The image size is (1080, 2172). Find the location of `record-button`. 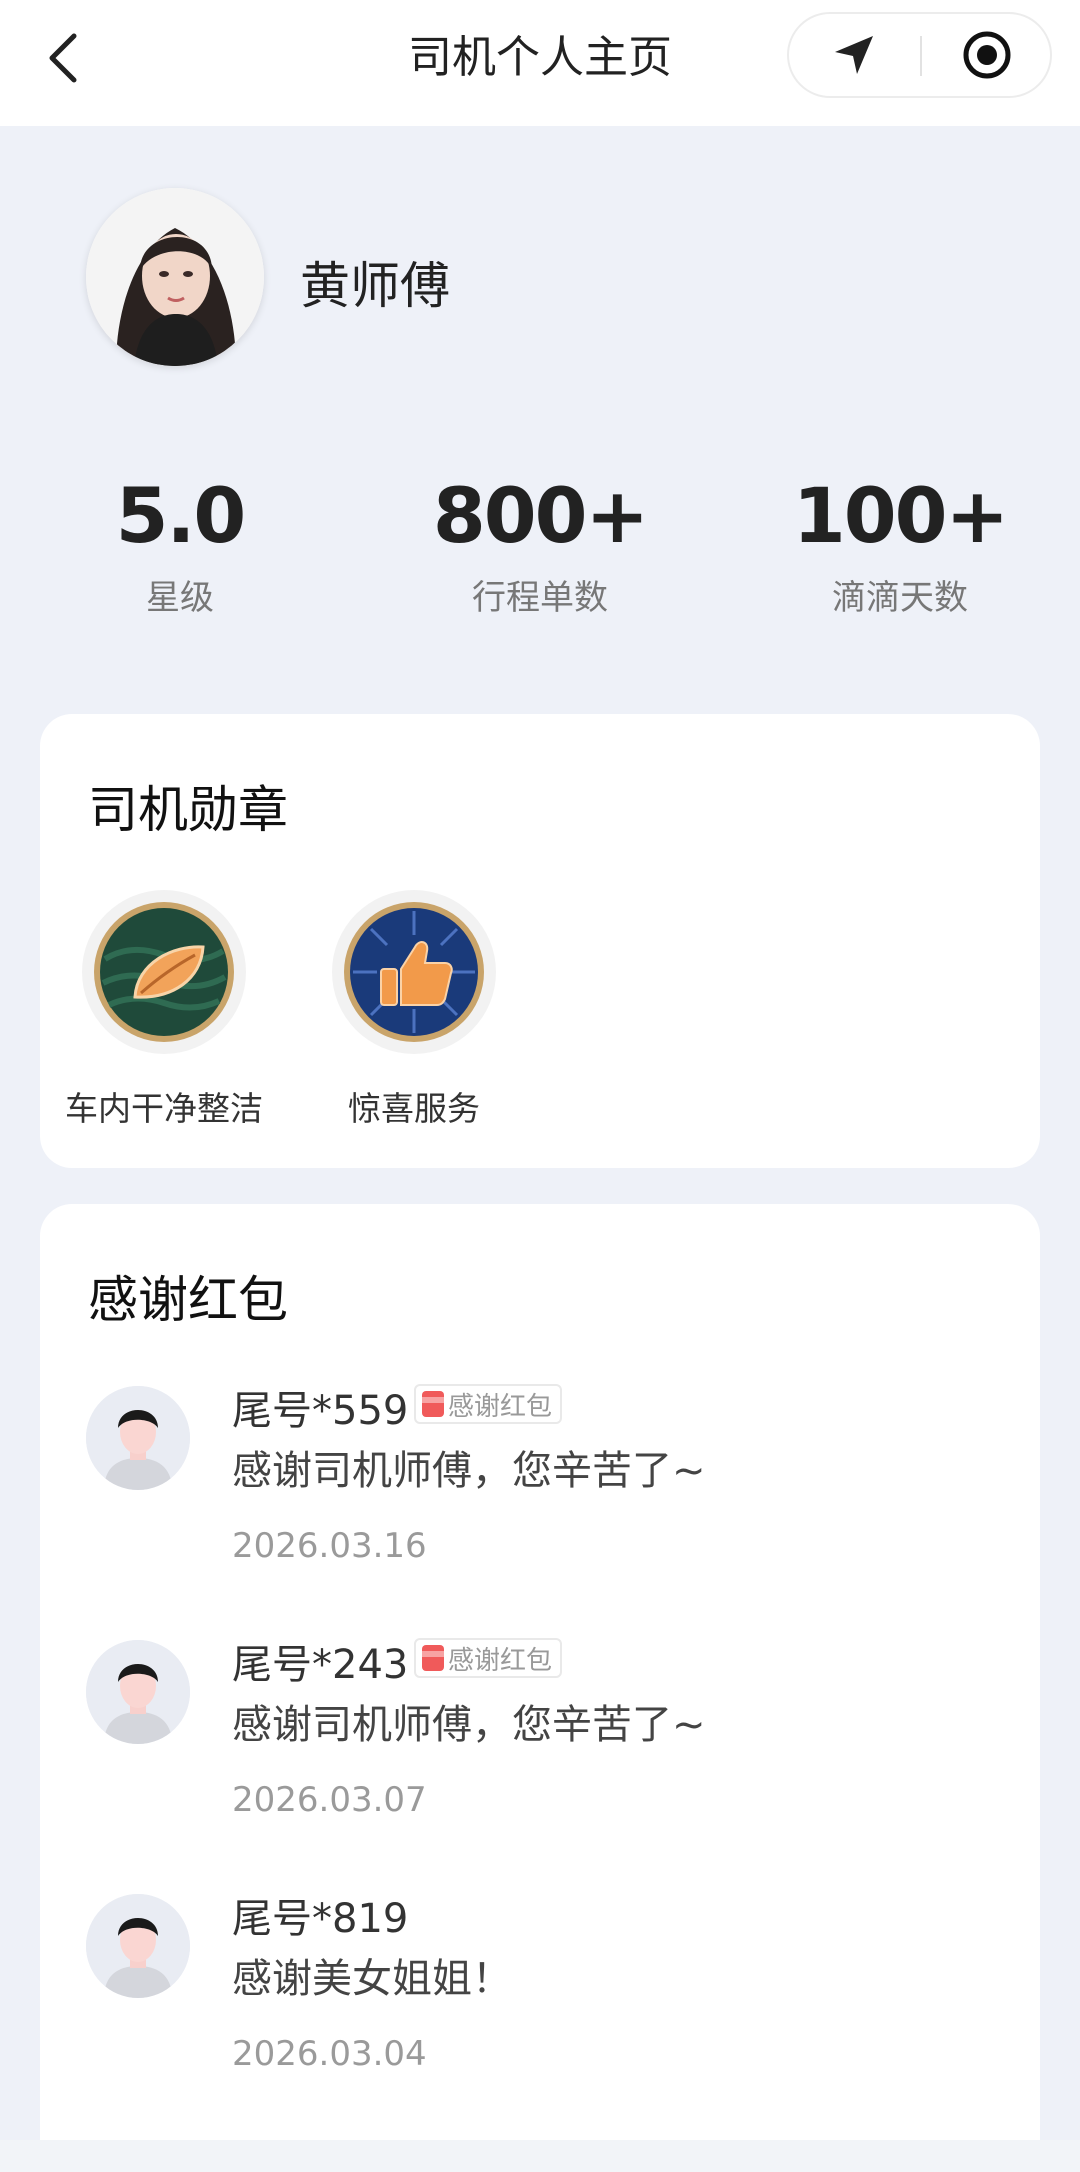

record-button is located at coordinates (987, 55).